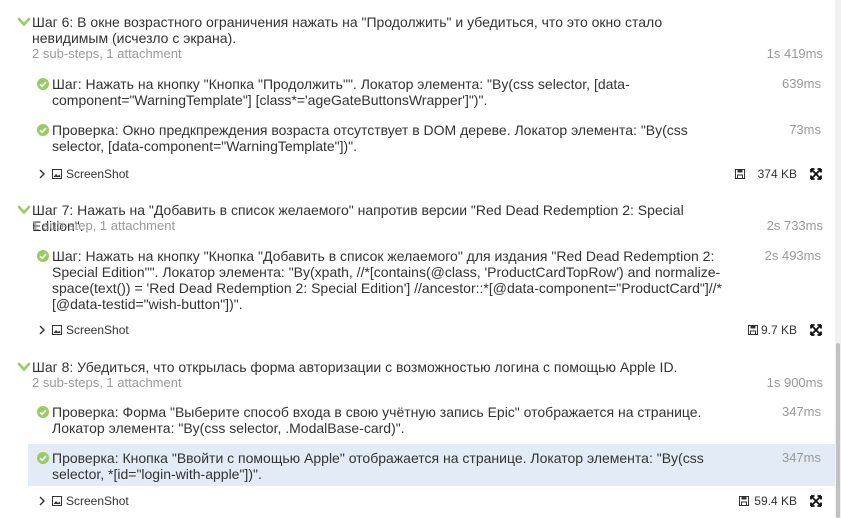 The image size is (841, 518). Describe the element at coordinates (775, 501) in the screenshot. I see `attachment-size: 59.4 KB` at that location.